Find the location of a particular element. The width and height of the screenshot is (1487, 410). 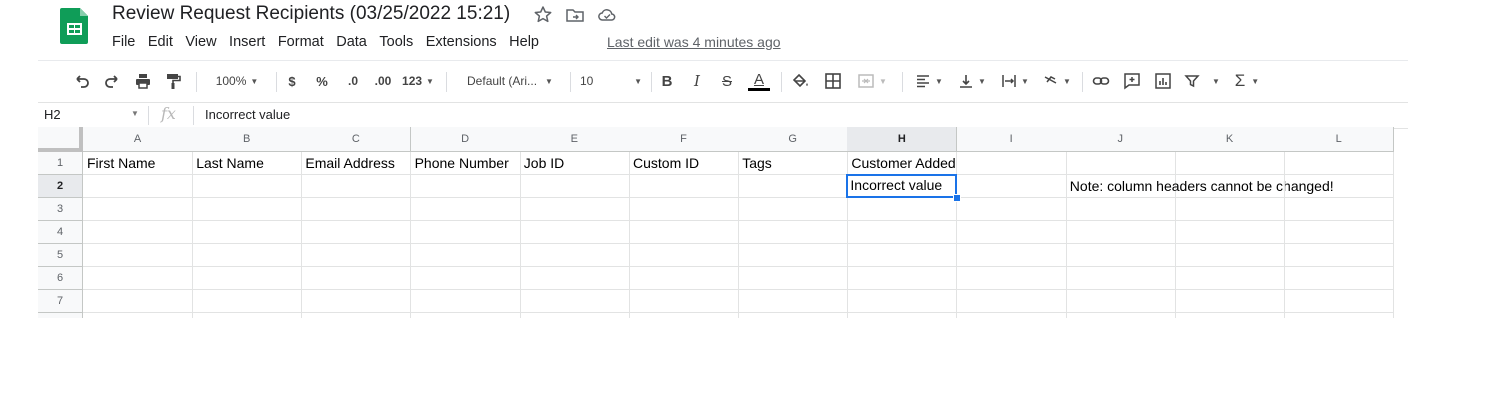

cell-i6 is located at coordinates (1011, 278).